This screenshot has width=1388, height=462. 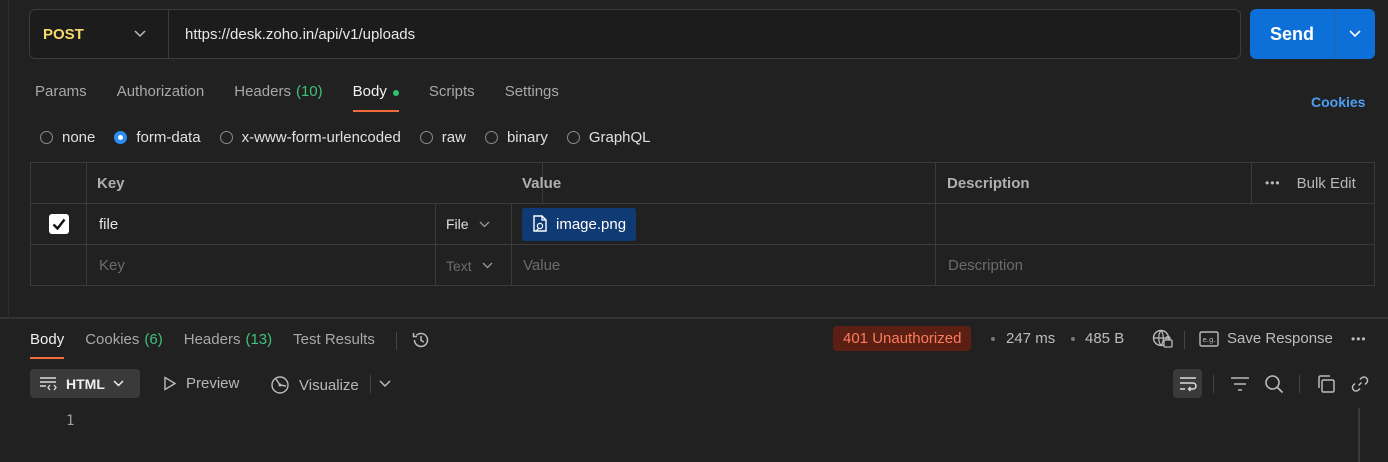 What do you see at coordinates (724, 183) in the screenshot?
I see `header-value: Value` at bounding box center [724, 183].